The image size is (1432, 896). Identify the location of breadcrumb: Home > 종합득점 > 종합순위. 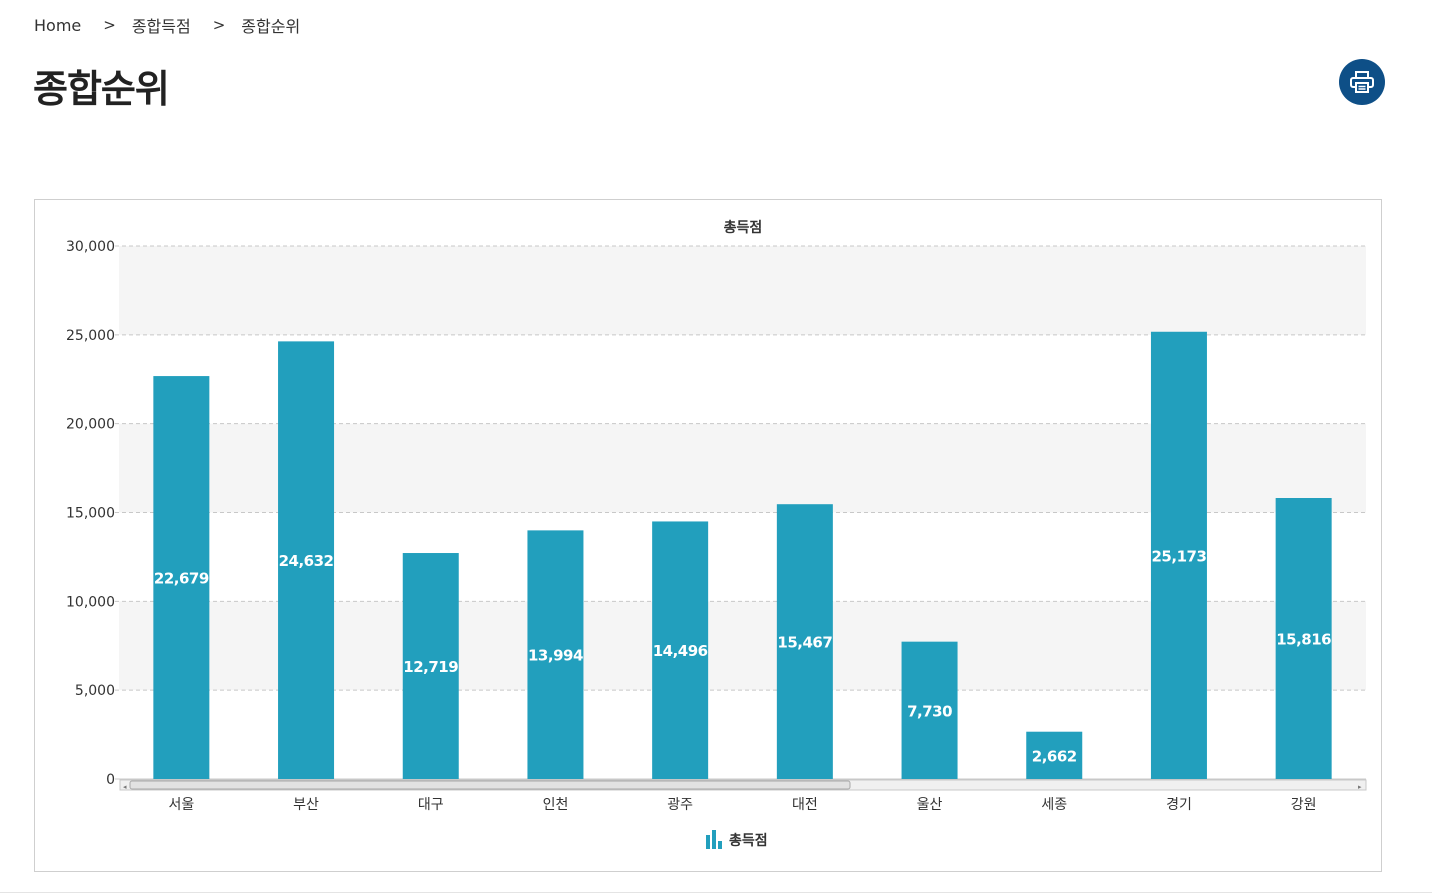
(167, 25).